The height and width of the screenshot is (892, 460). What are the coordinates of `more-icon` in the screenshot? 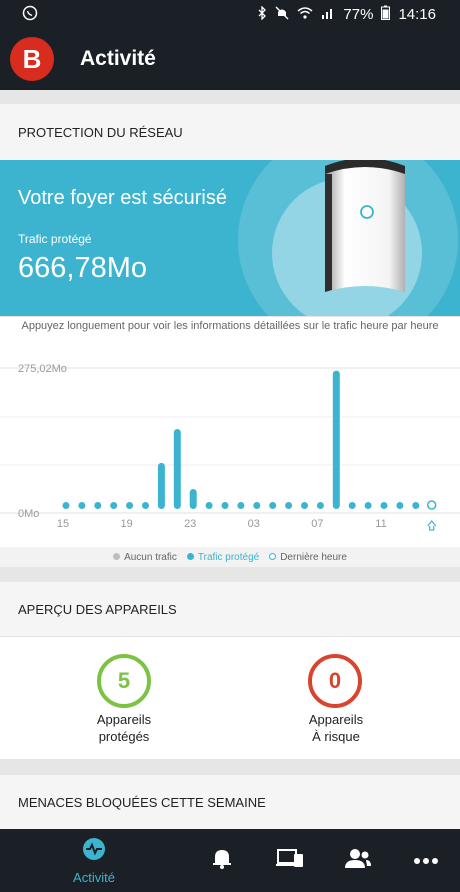 It's located at (426, 861).